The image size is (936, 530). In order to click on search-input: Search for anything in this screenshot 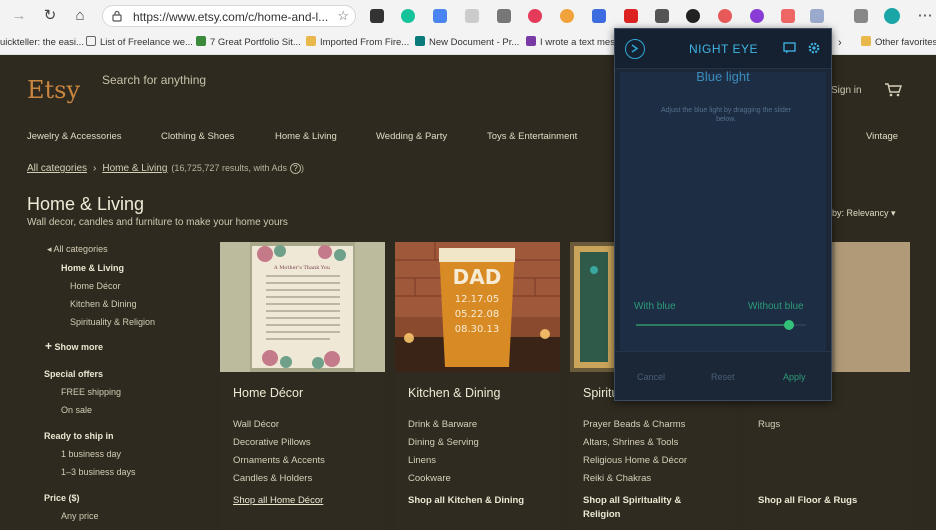, I will do `click(342, 80)`.